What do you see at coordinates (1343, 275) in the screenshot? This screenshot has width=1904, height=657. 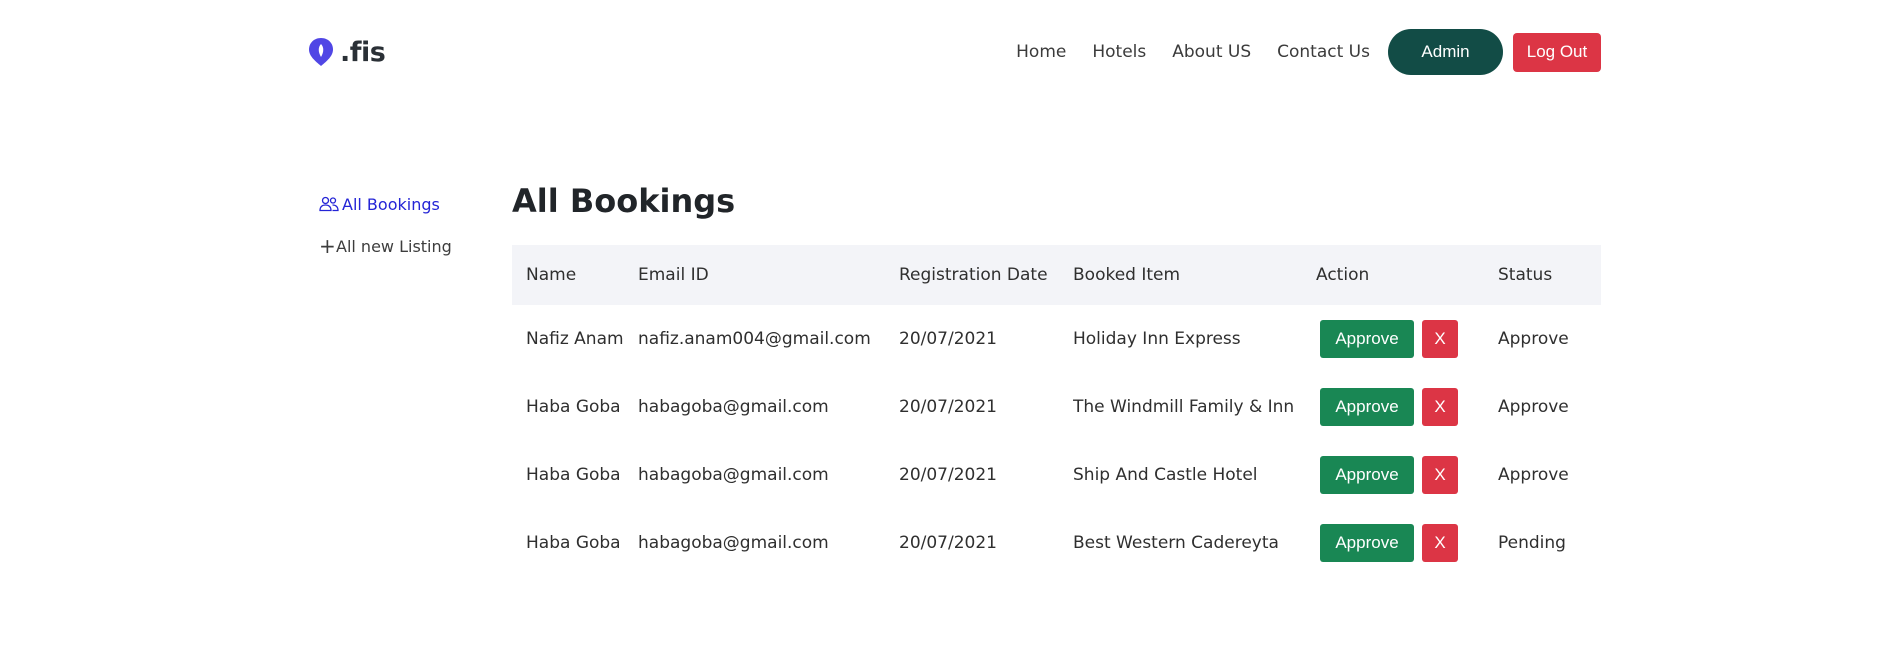 I see `column-header: Action` at bounding box center [1343, 275].